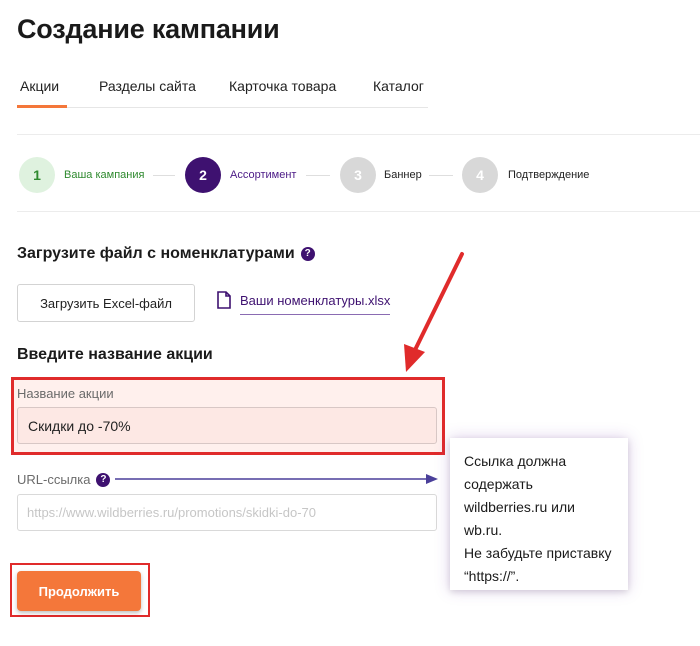 The width and height of the screenshot is (700, 646). Describe the element at coordinates (65, 393) in the screenshot. I see `promo-name-label: Название акции` at that location.